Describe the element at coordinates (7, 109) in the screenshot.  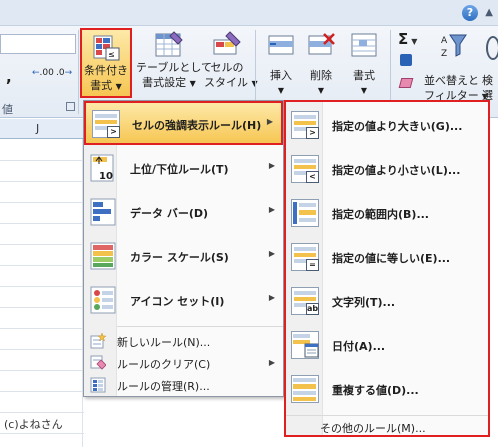
I see `number-group-label: 値` at that location.